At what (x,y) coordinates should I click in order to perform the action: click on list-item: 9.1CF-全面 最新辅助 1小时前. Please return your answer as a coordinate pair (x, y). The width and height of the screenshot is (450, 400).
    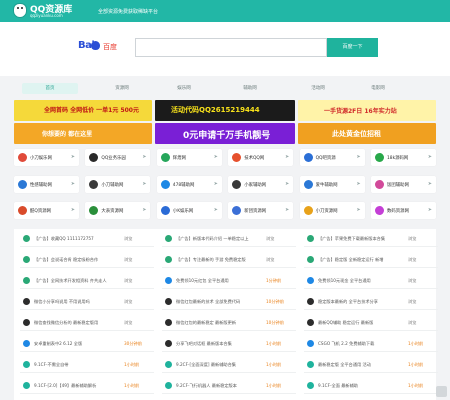
    Looking at the image, I should click on (371, 386).